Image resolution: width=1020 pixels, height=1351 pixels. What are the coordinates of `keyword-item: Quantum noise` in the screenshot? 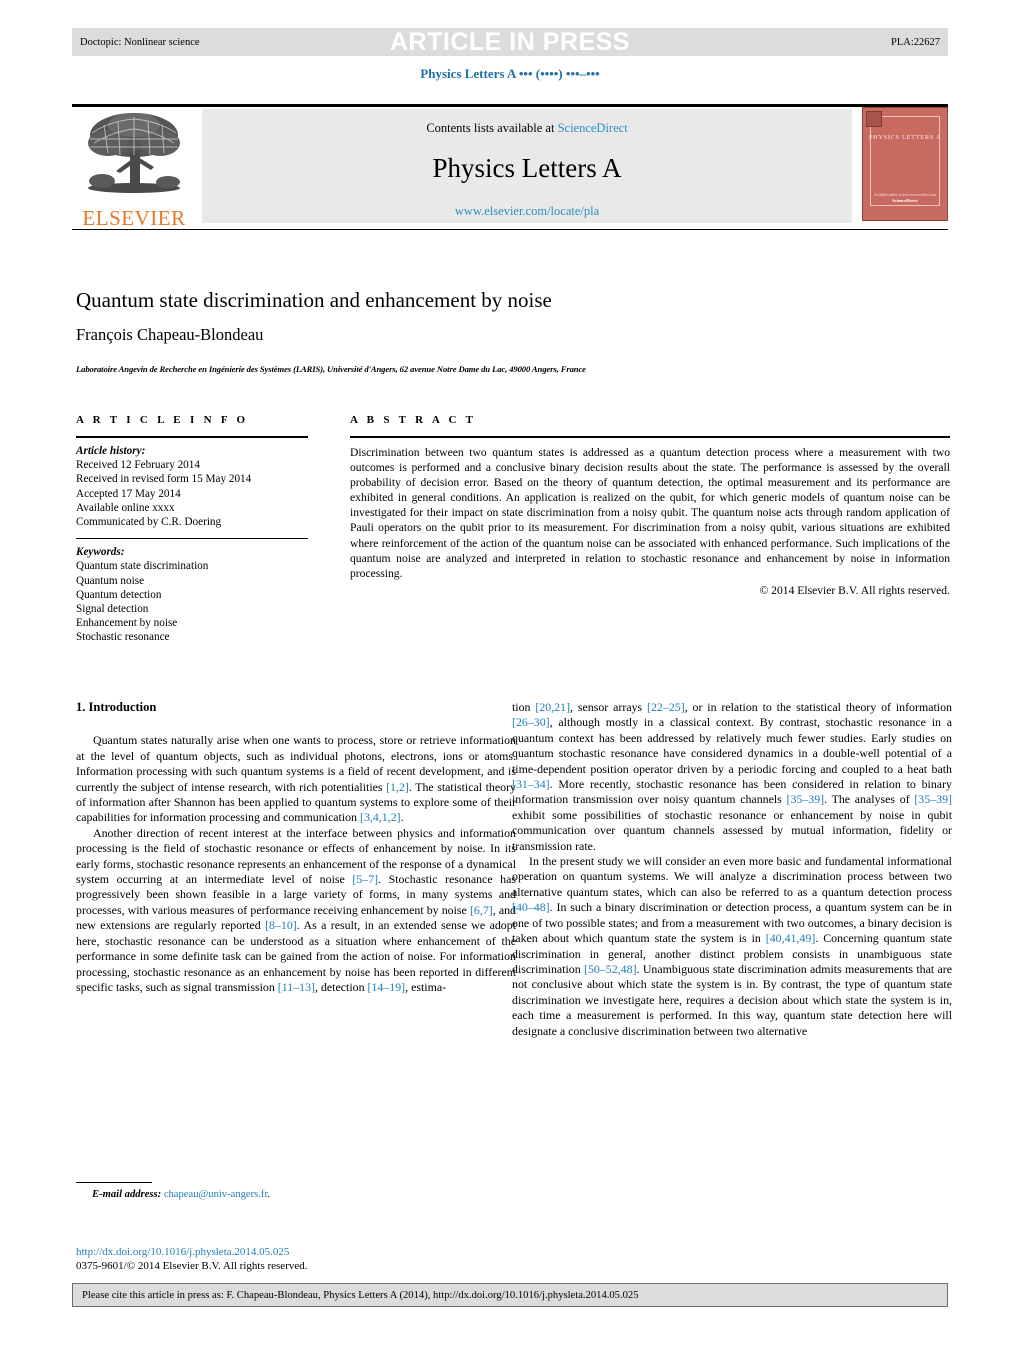 It's located at (110, 580).